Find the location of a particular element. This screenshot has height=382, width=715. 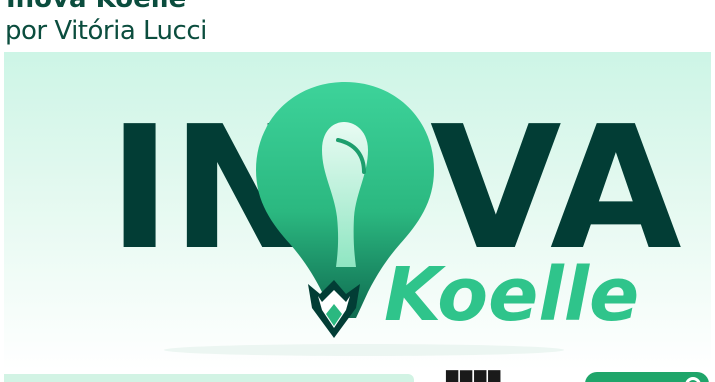

page-title: Inova Koelle is located at coordinates (96, 7).